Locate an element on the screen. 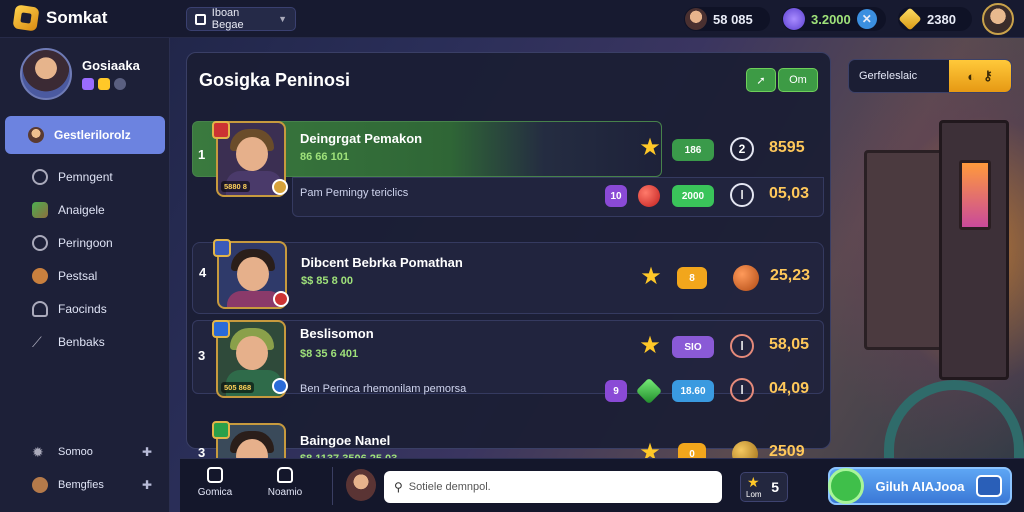  app-name: Somkat is located at coordinates (77, 17).